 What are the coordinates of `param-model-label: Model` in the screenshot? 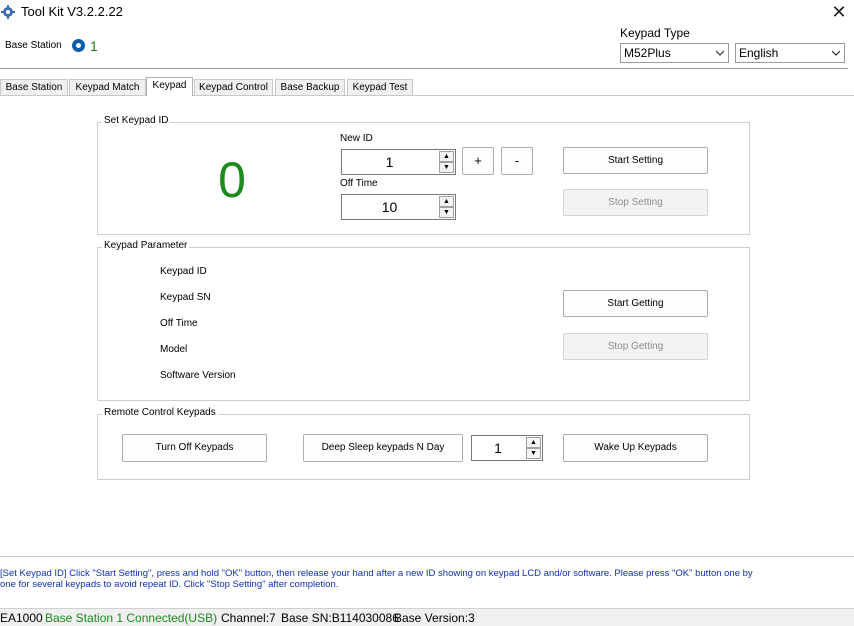 It's located at (174, 349).